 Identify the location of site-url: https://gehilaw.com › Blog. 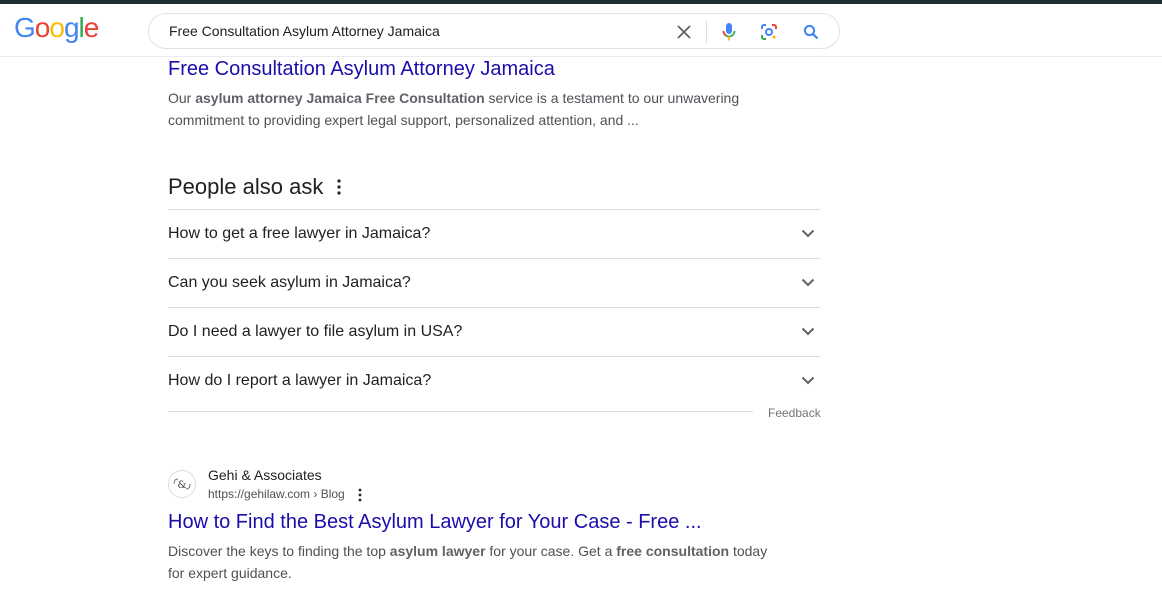
(276, 494).